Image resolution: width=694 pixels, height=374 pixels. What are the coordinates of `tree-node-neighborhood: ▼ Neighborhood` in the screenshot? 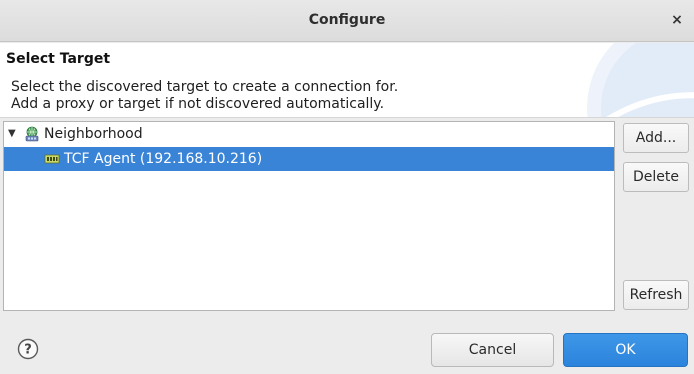 It's located at (309, 134).